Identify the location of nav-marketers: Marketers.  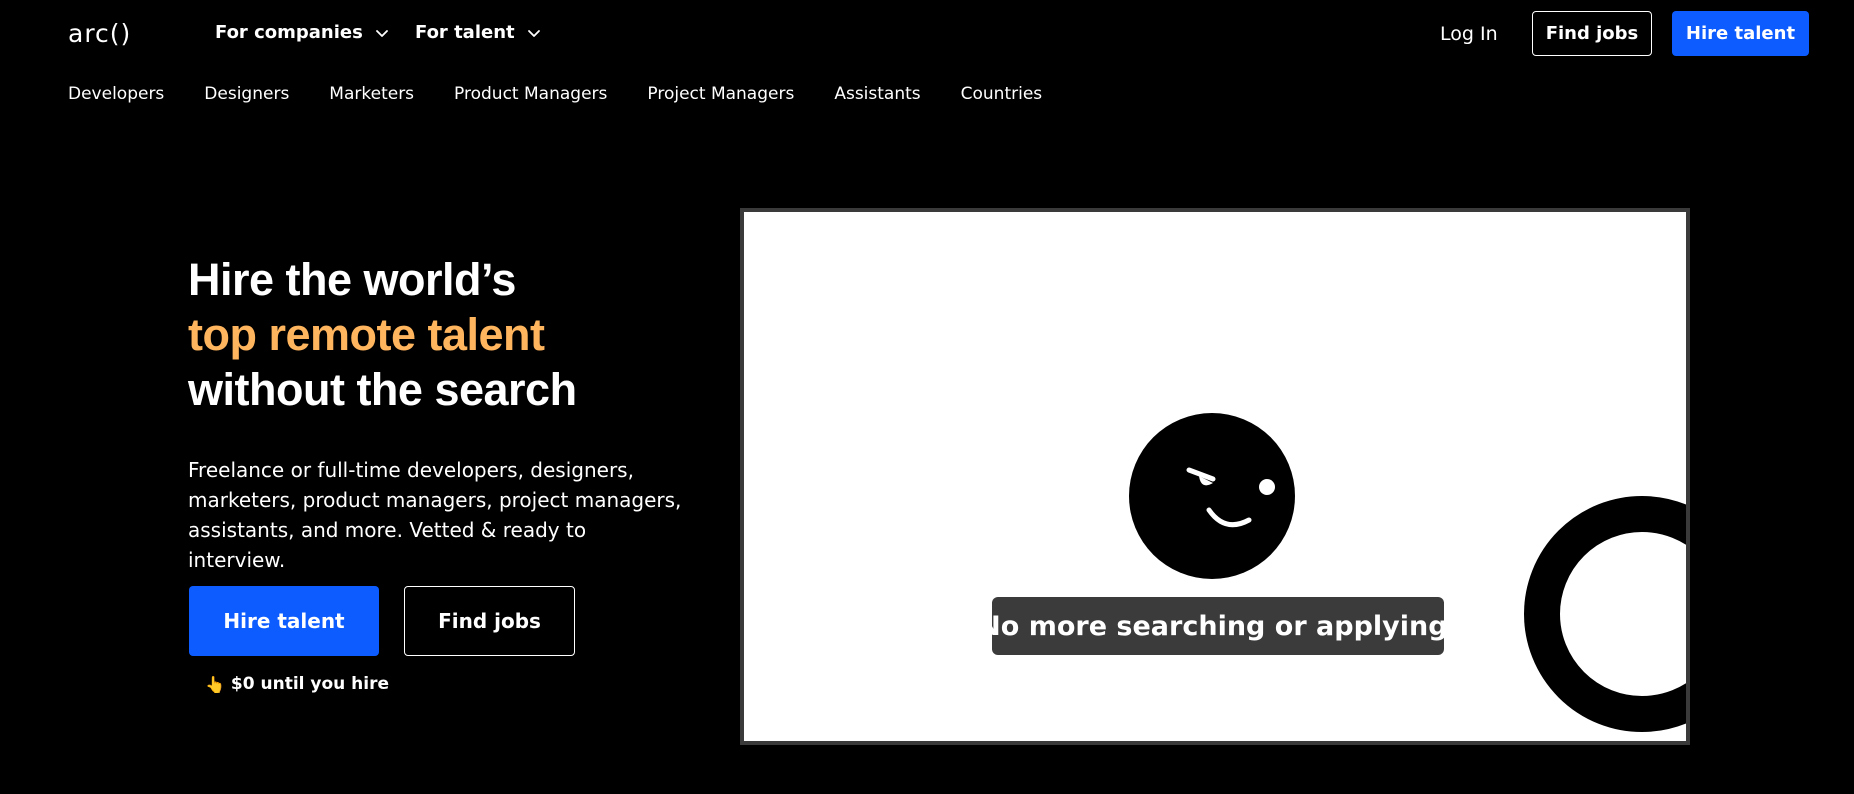
(371, 94).